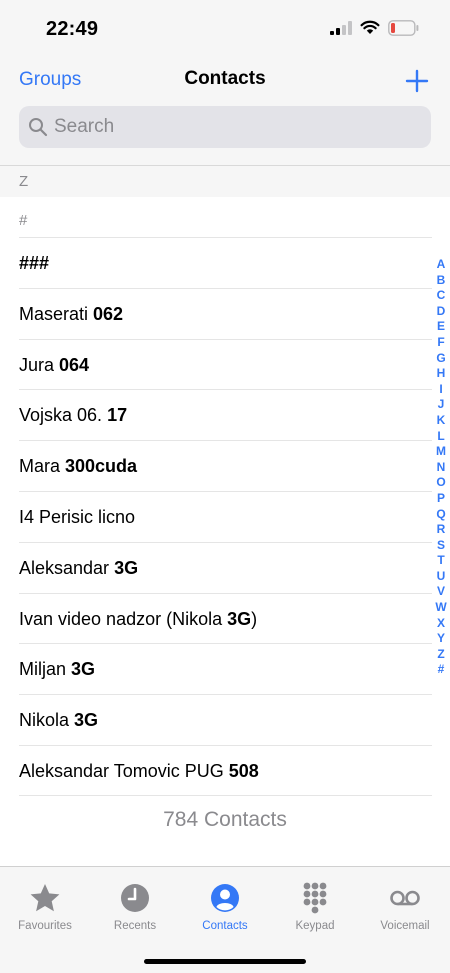  Describe the element at coordinates (45, 898) in the screenshot. I see `star-icon` at that location.